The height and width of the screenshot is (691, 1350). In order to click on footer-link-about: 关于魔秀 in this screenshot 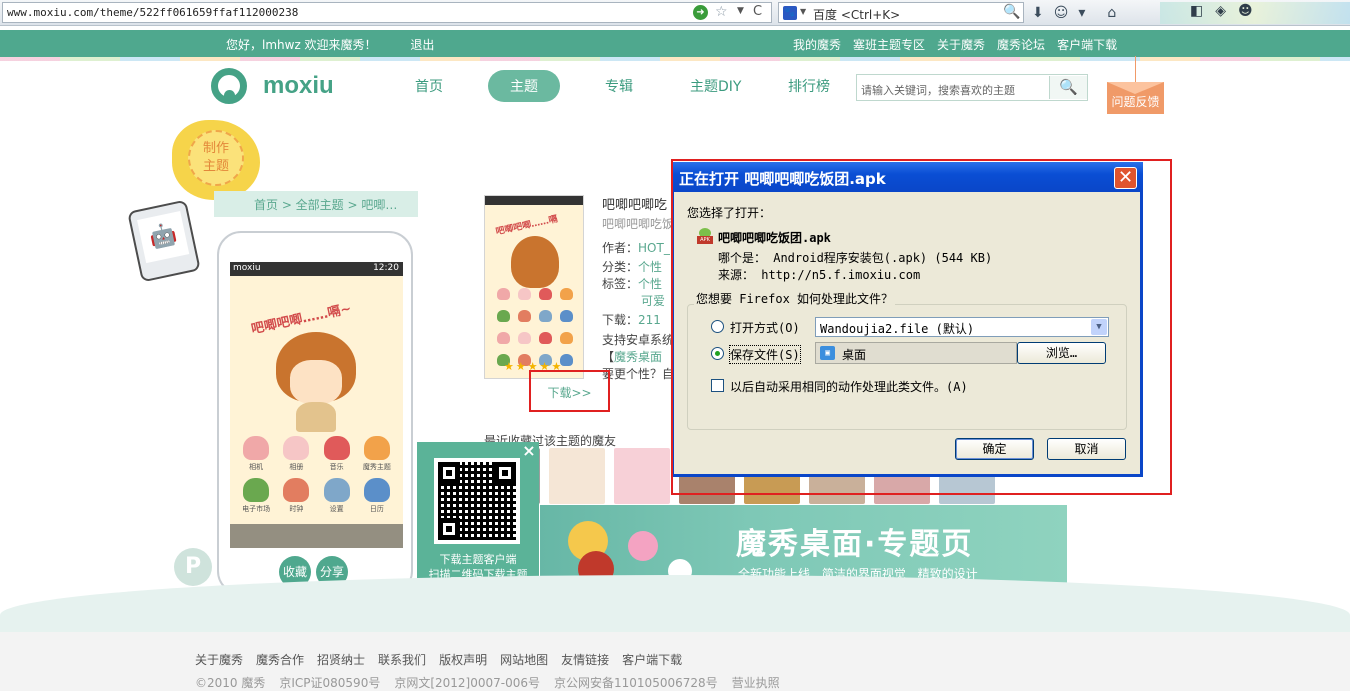, I will do `click(219, 659)`.